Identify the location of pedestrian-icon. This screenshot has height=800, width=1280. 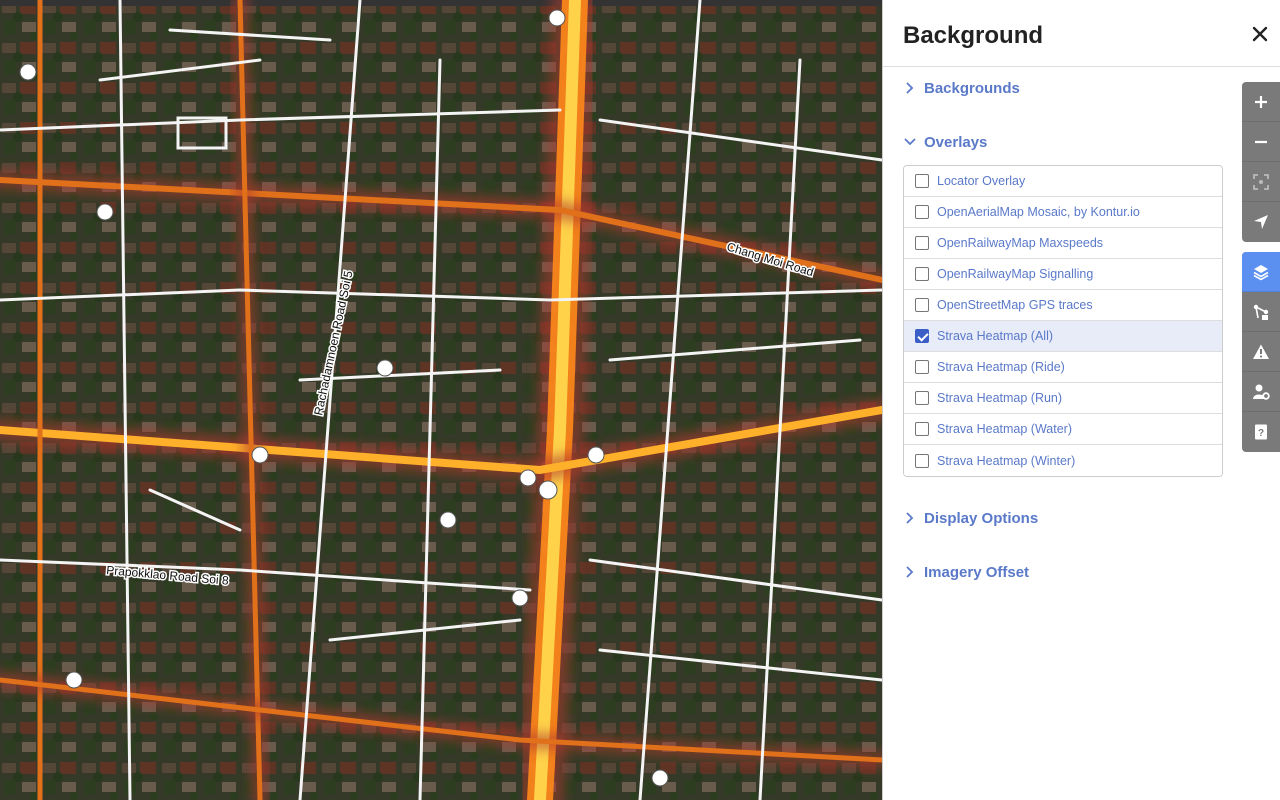
(548, 490).